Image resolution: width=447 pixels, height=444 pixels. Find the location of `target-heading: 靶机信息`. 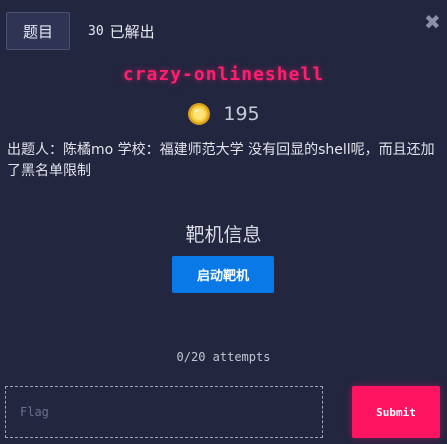

target-heading: 靶机信息 is located at coordinates (223, 235).